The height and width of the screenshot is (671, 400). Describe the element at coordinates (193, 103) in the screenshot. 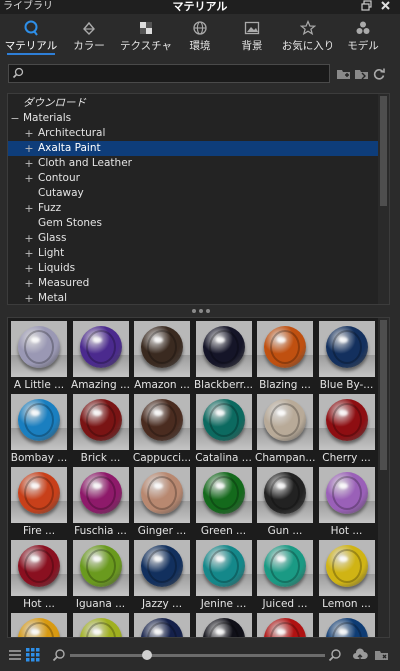

I see `tree-item: ダウンロード` at that location.